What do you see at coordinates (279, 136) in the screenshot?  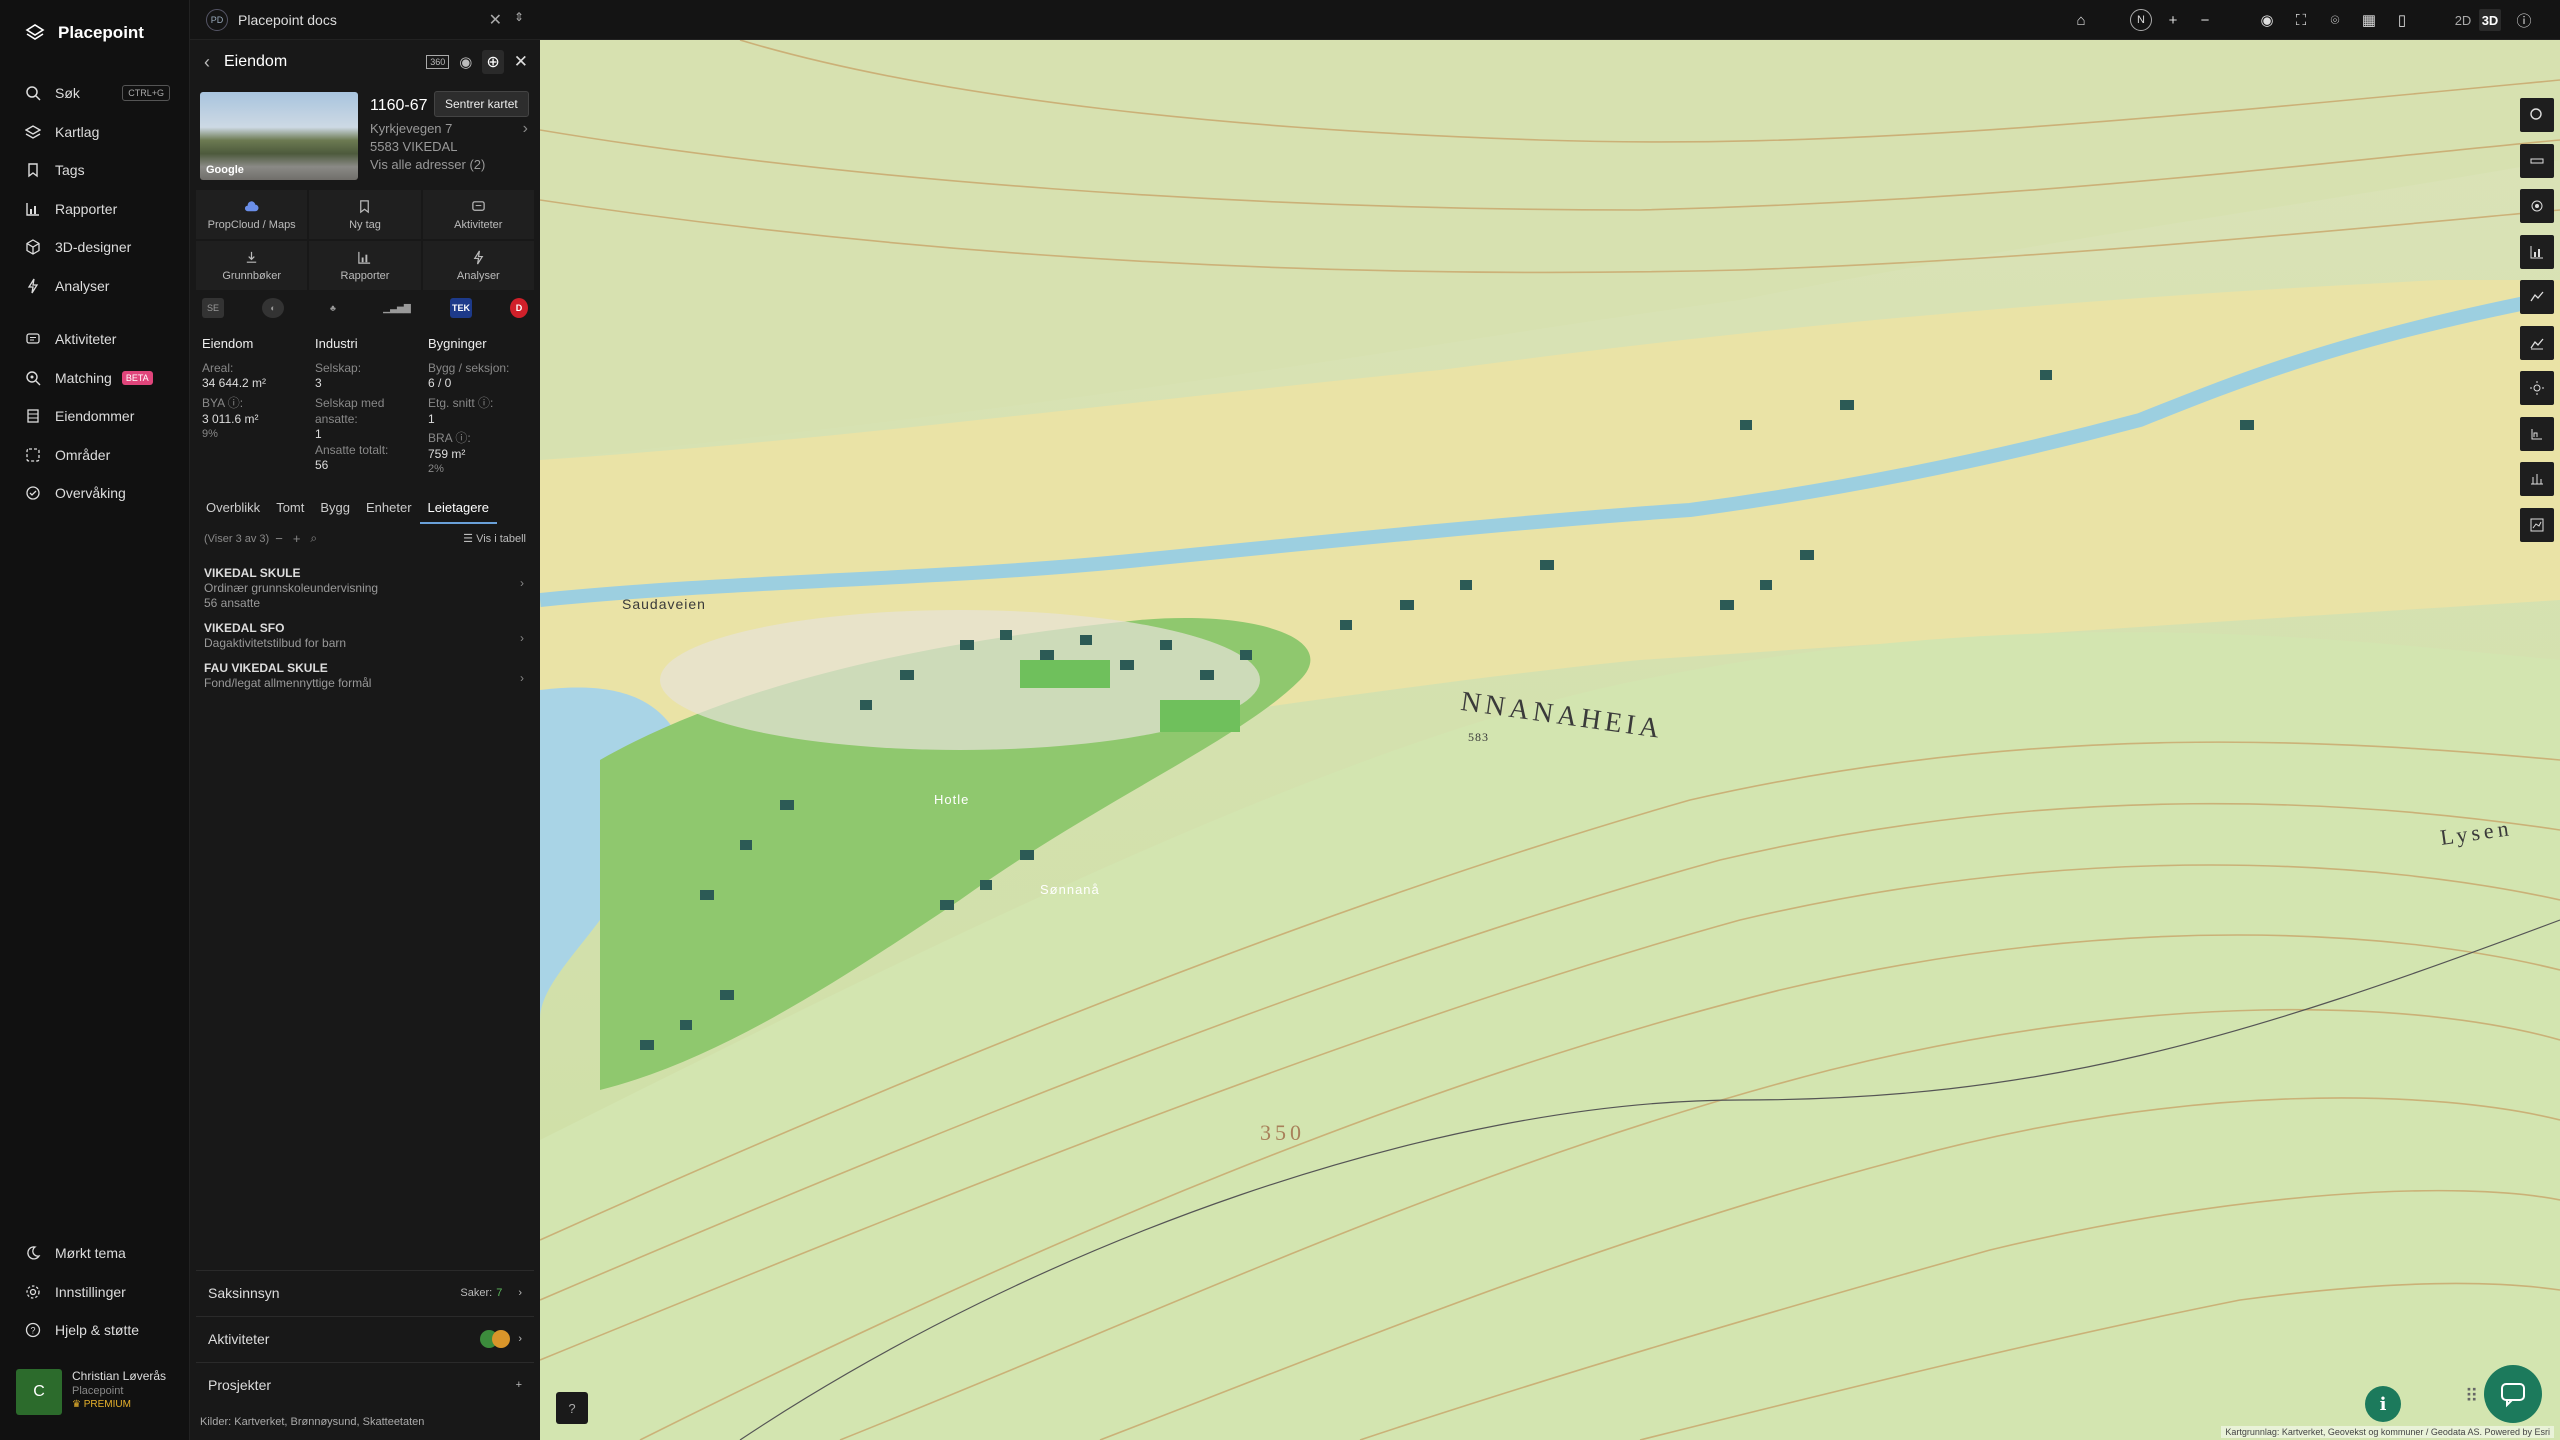 I see `property-photo: Google` at bounding box center [279, 136].